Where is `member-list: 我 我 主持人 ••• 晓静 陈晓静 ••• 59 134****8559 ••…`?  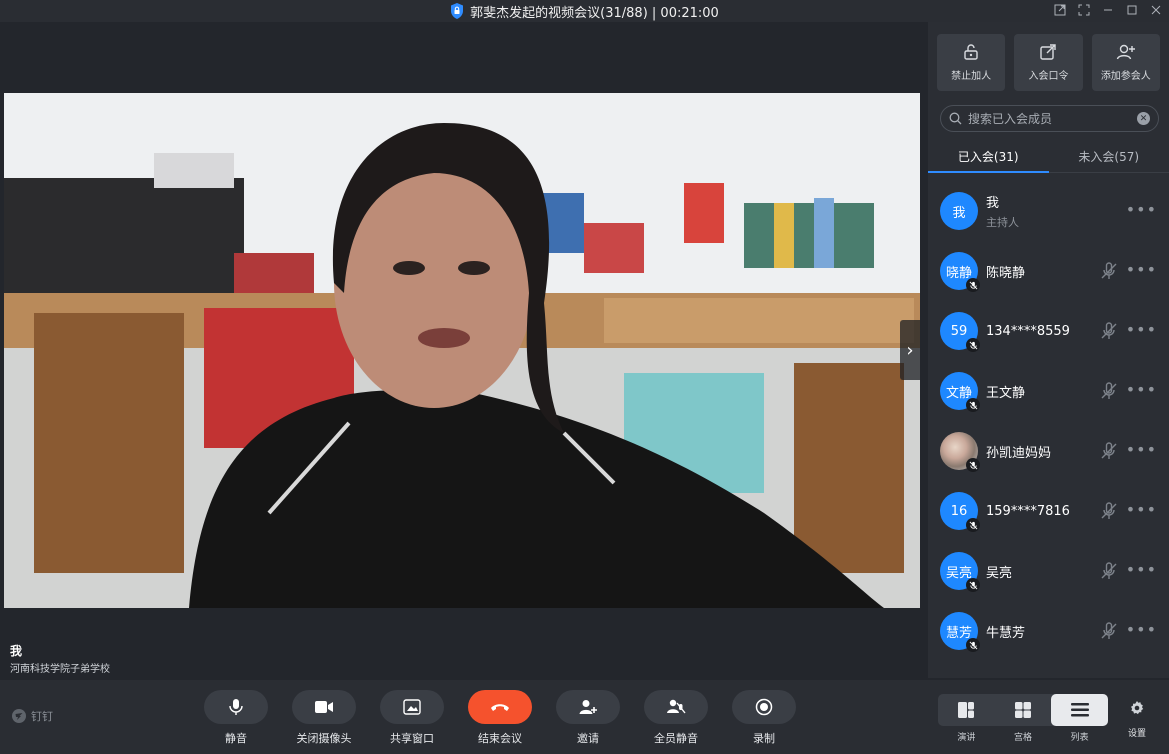
member-list: 我 我 主持人 ••• 晓静 陈晓静 ••• 59 134****8559 ••… is located at coordinates (1048, 417).